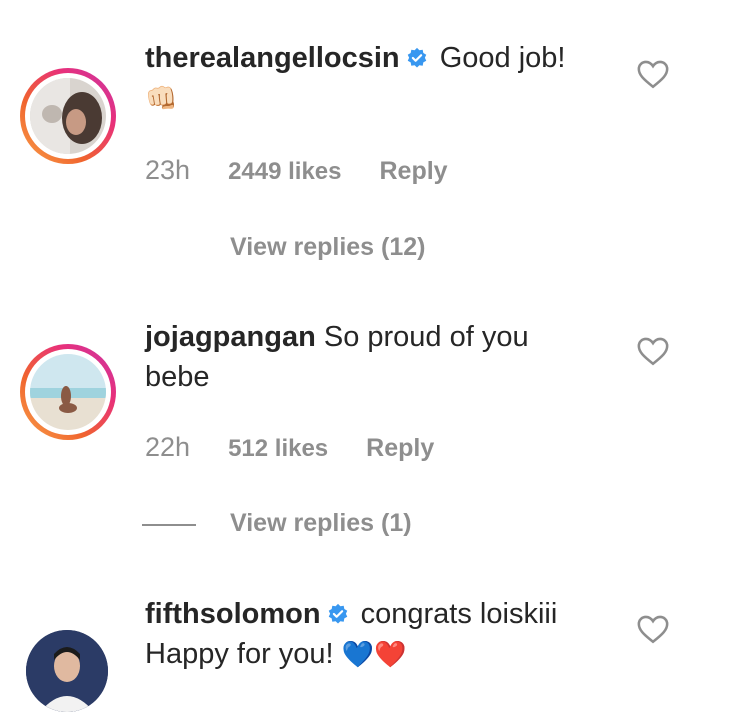 Image resolution: width=732 pixels, height=712 pixels. Describe the element at coordinates (168, 170) in the screenshot. I see `comment-time: 23h` at that location.